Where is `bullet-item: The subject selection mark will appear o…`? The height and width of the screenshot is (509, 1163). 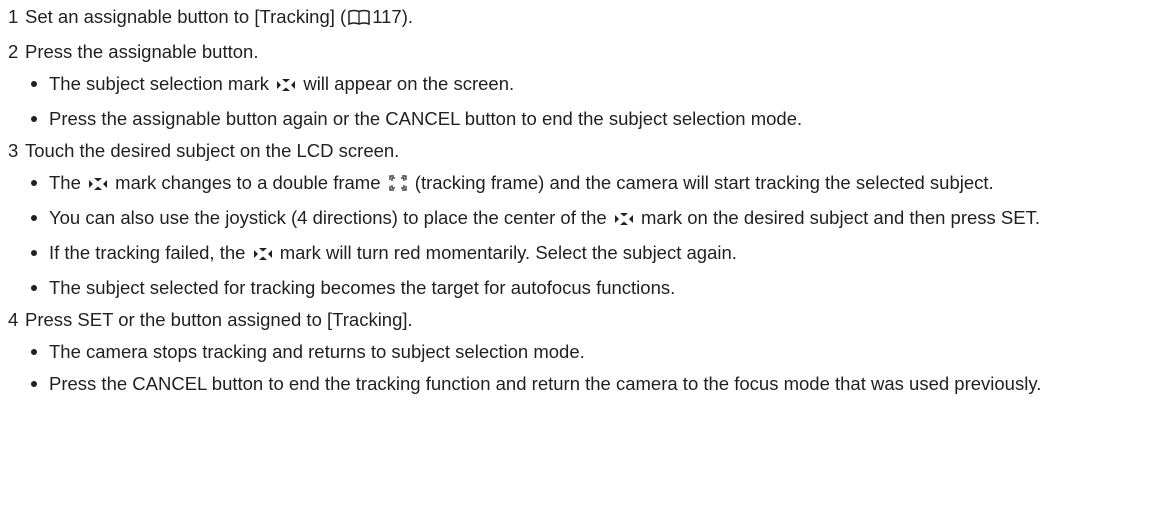
bullet-item: The subject selection mark will appear o… is located at coordinates (583, 85).